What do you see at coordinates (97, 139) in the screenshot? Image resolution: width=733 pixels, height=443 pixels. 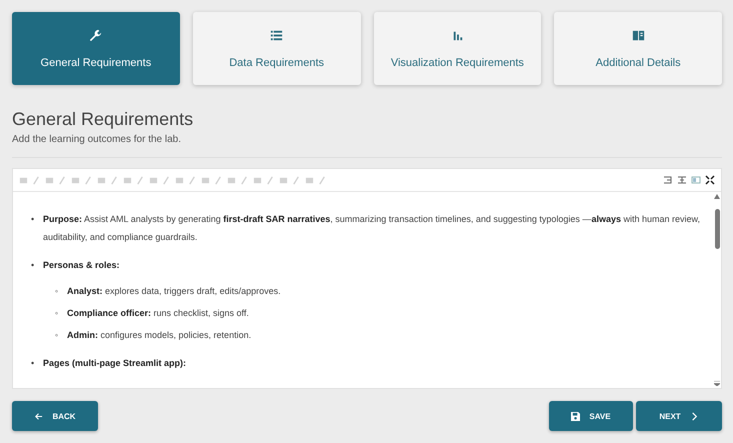 I see `section-subtitle: Add the learning outcomes for the lab.` at bounding box center [97, 139].